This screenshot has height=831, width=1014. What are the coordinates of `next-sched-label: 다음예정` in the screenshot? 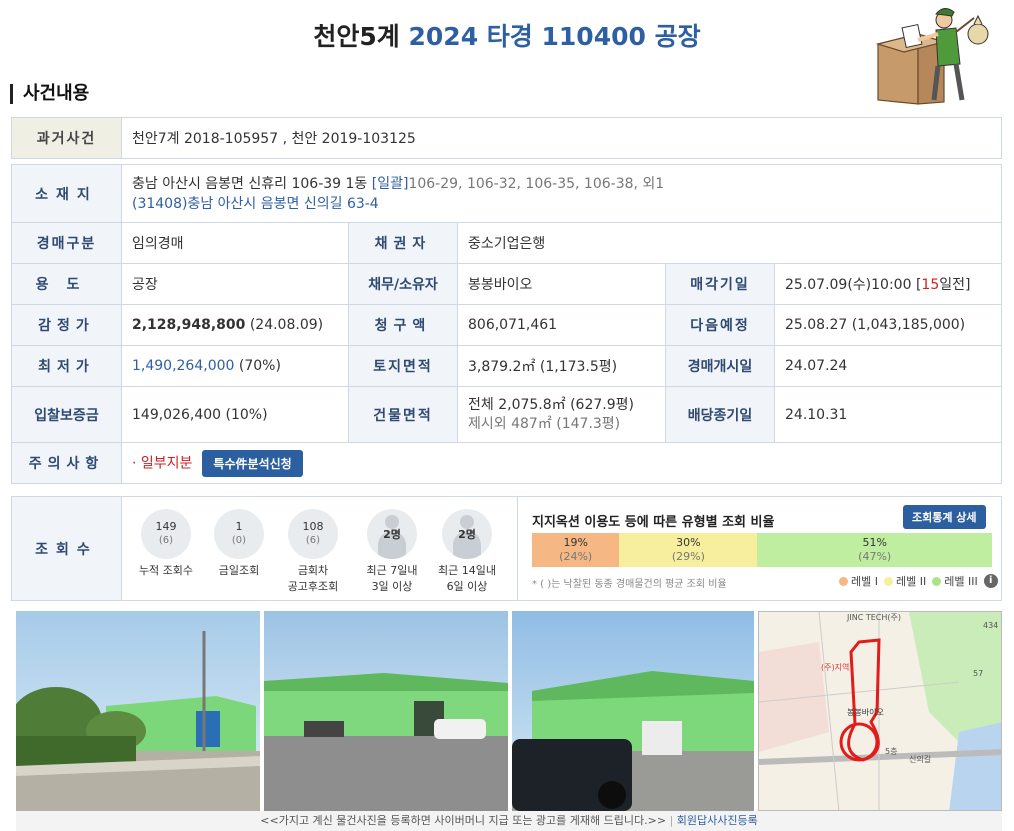 It's located at (720, 325).